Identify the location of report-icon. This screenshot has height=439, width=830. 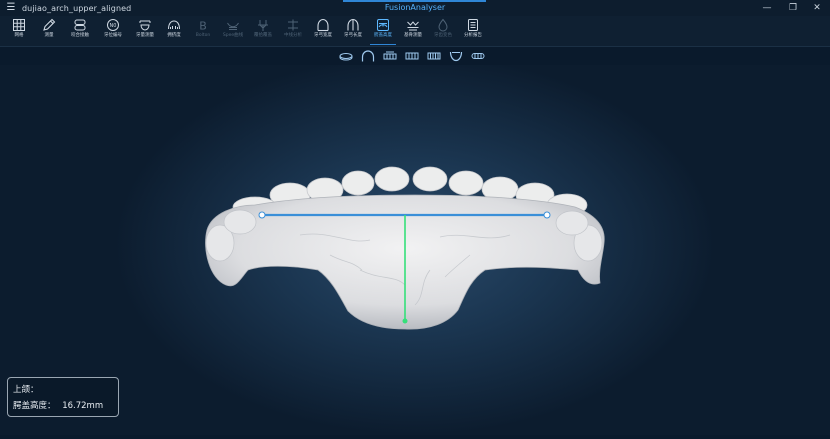
(473, 25).